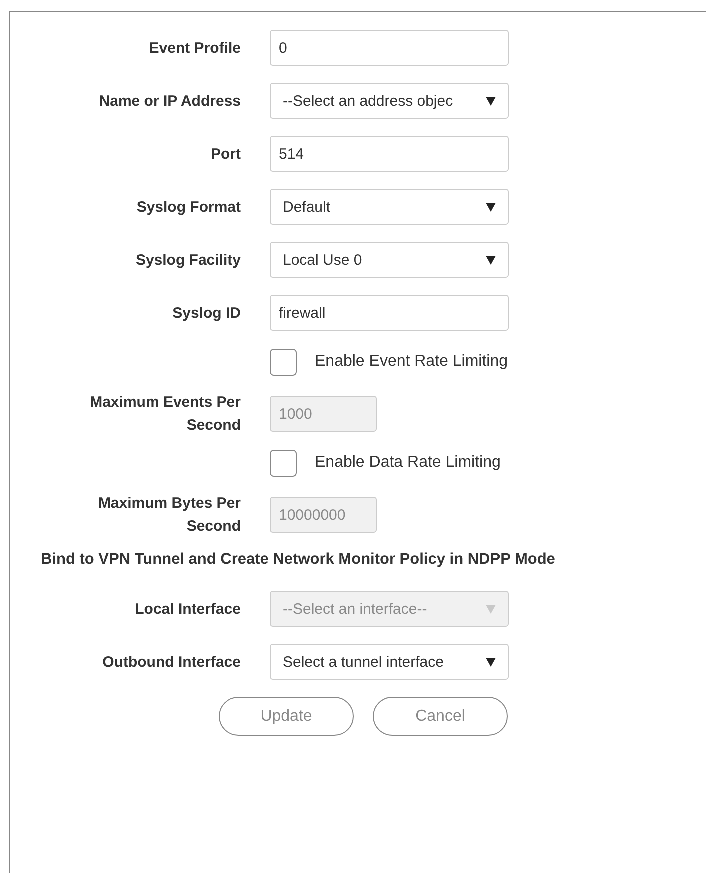  Describe the element at coordinates (389, 260) in the screenshot. I see `dropdown: Local Use 0` at that location.